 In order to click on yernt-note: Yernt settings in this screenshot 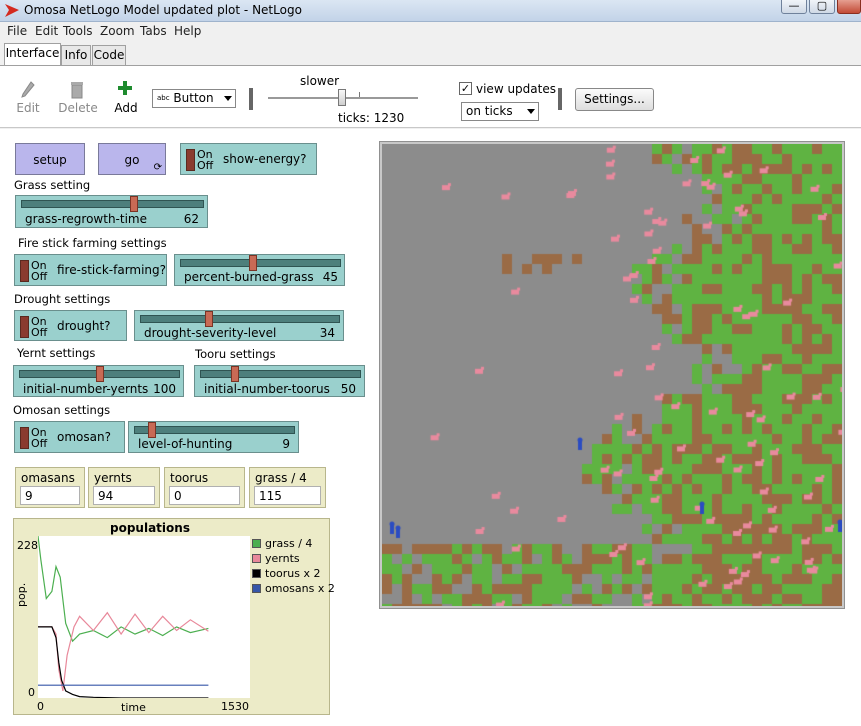, I will do `click(56, 353)`.